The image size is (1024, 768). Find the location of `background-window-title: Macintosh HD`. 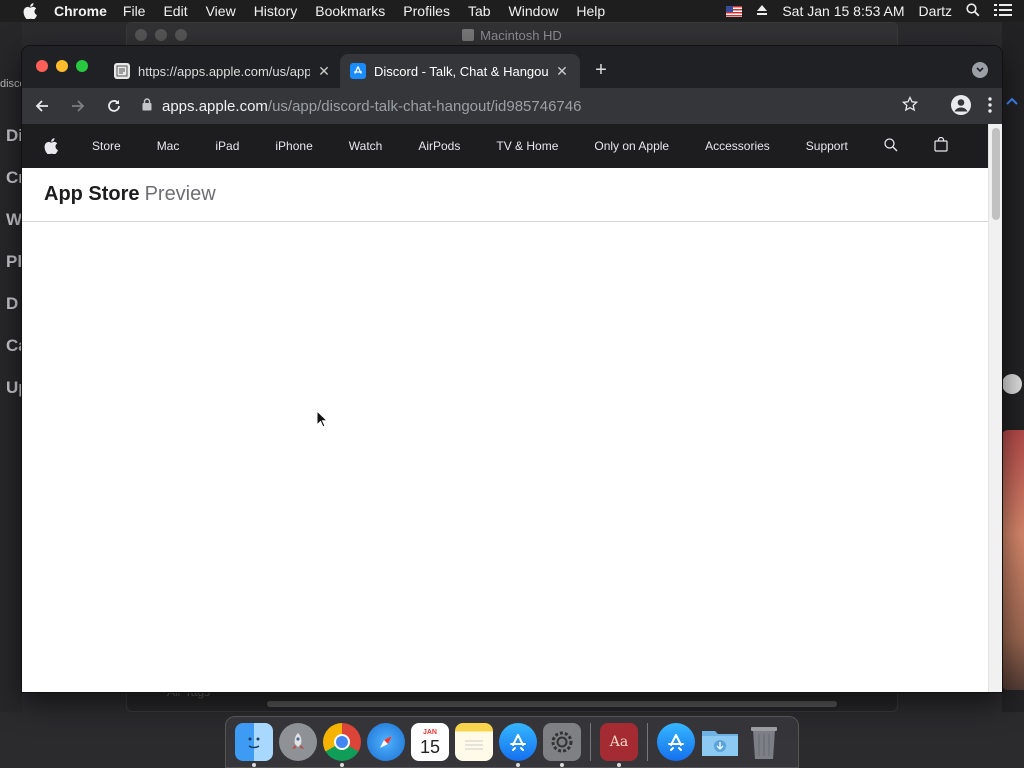

background-window-title: Macintosh HD is located at coordinates (521, 35).